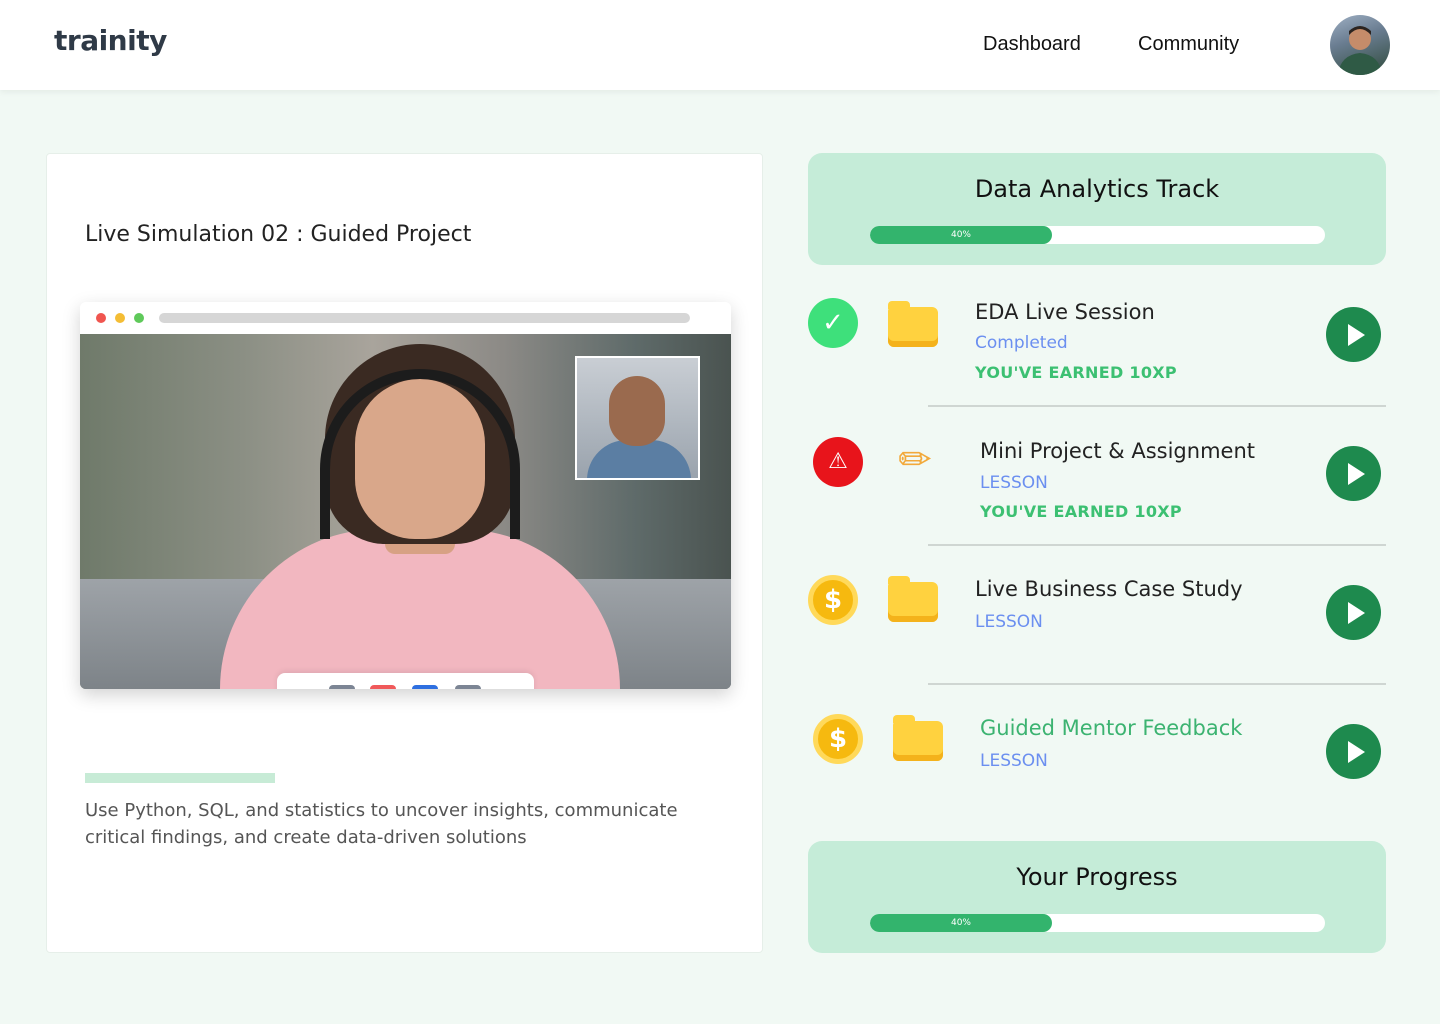 The image size is (1440, 1024). I want to click on accent-divider, so click(180, 778).